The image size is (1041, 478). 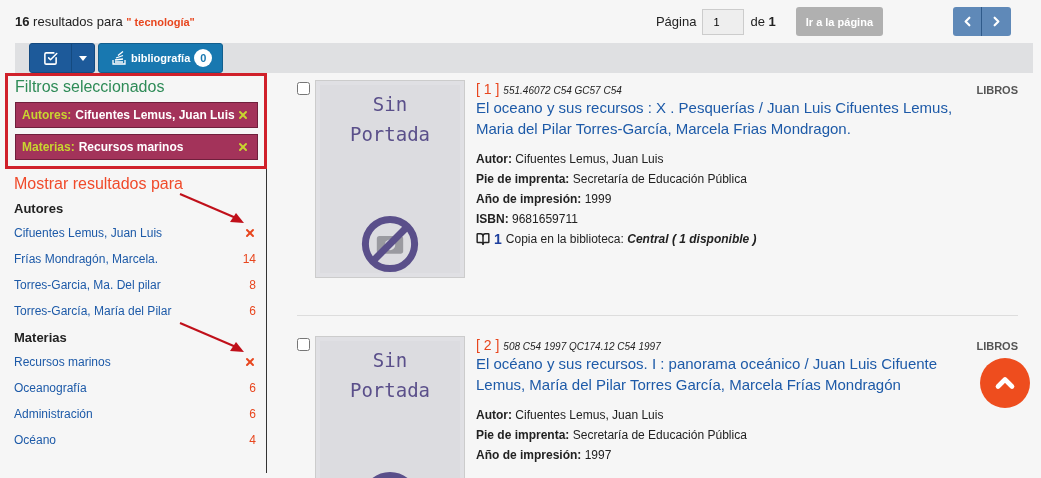 What do you see at coordinates (93, 311) in the screenshot?
I see `facet-link: Torres-García, María del Pilar` at bounding box center [93, 311].